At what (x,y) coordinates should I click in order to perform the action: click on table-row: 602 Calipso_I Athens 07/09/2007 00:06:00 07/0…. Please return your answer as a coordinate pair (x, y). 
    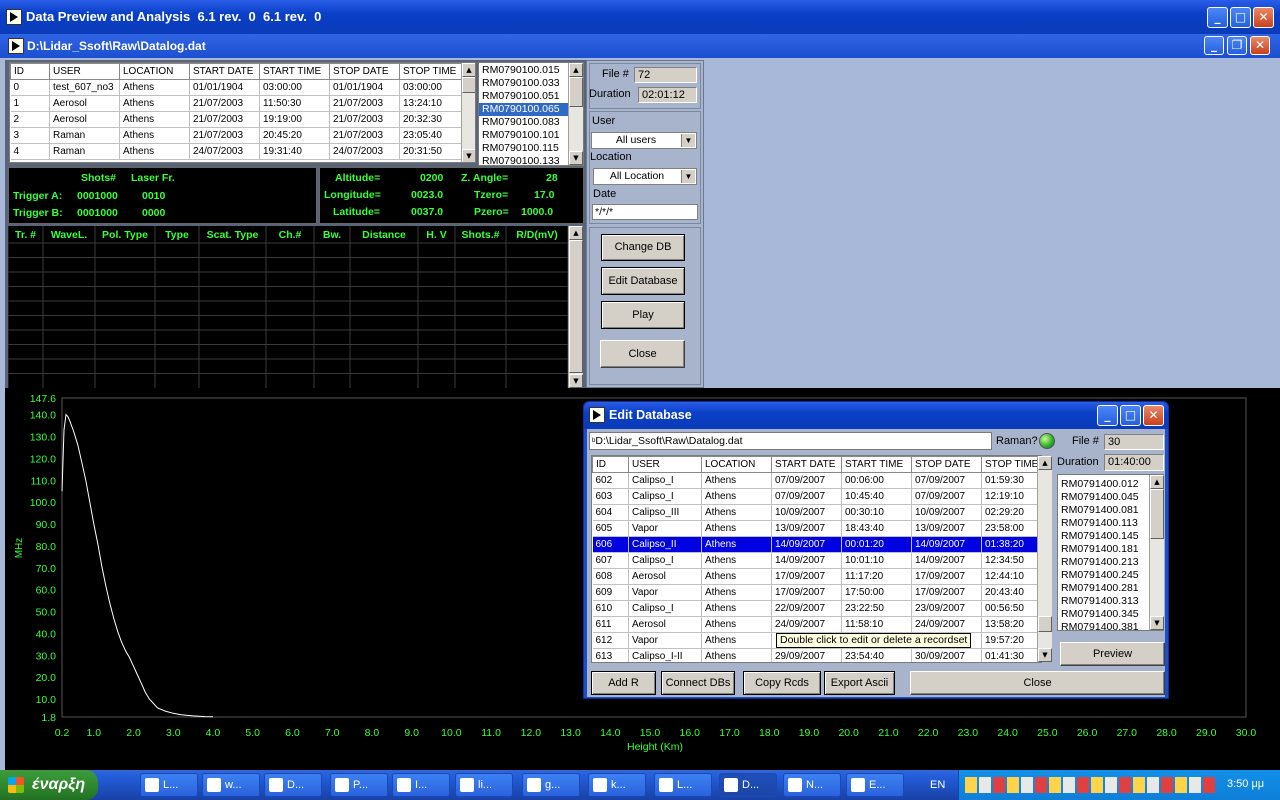
    Looking at the image, I should click on (816, 480).